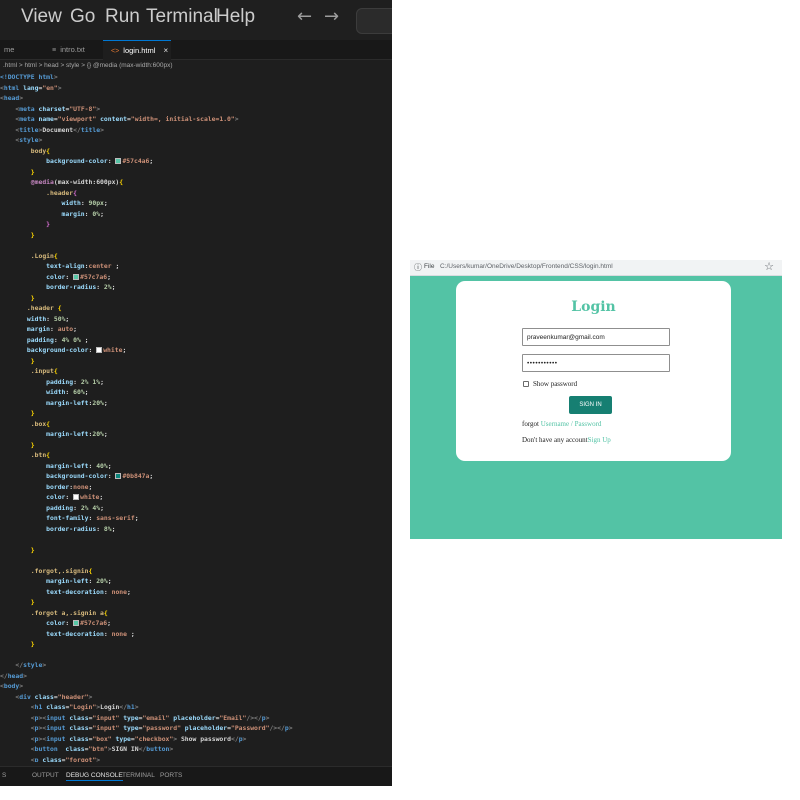  What do you see at coordinates (138, 775) in the screenshot?
I see `panel-tab-terminal: TERMINAL` at bounding box center [138, 775].